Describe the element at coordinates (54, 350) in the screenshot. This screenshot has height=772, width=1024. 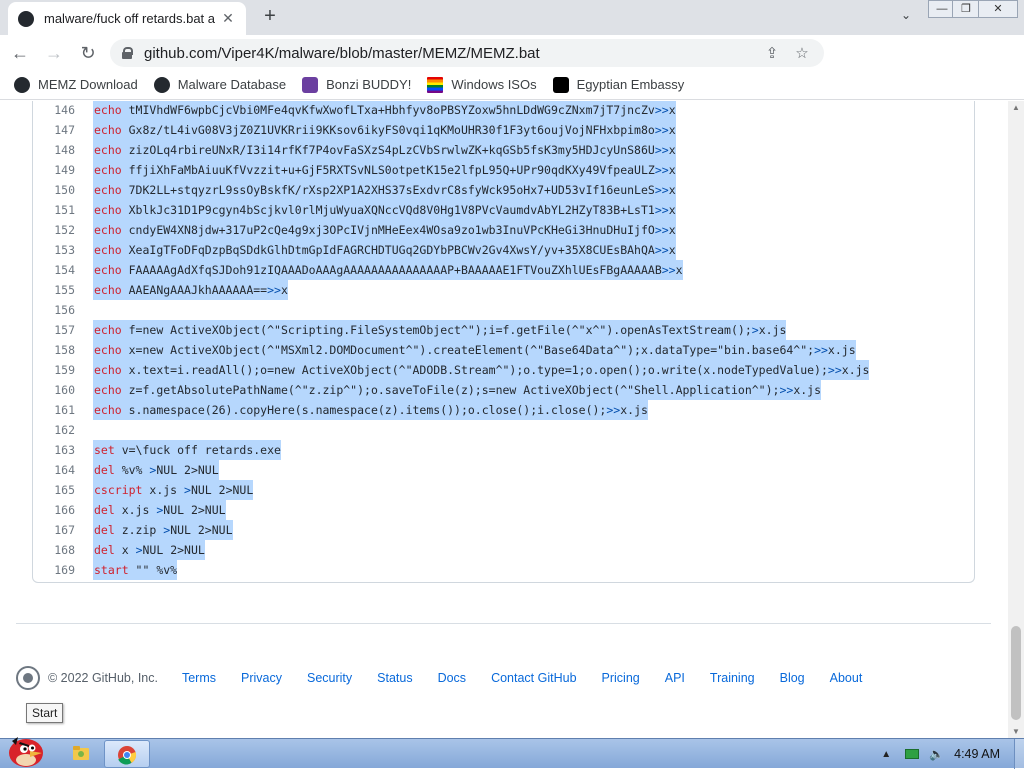
I see `line-number: 158` at that location.